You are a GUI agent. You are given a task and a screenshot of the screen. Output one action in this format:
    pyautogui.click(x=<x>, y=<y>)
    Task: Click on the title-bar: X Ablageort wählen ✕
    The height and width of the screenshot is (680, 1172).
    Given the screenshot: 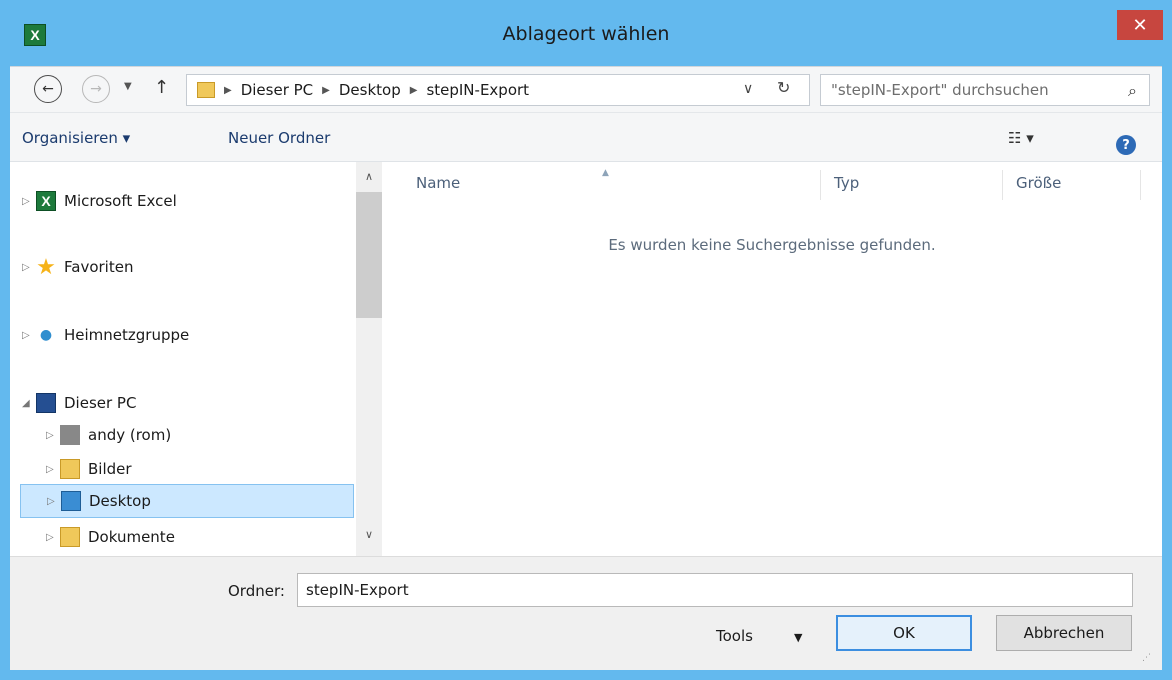 What is the action you would take?
    pyautogui.click(x=586, y=33)
    